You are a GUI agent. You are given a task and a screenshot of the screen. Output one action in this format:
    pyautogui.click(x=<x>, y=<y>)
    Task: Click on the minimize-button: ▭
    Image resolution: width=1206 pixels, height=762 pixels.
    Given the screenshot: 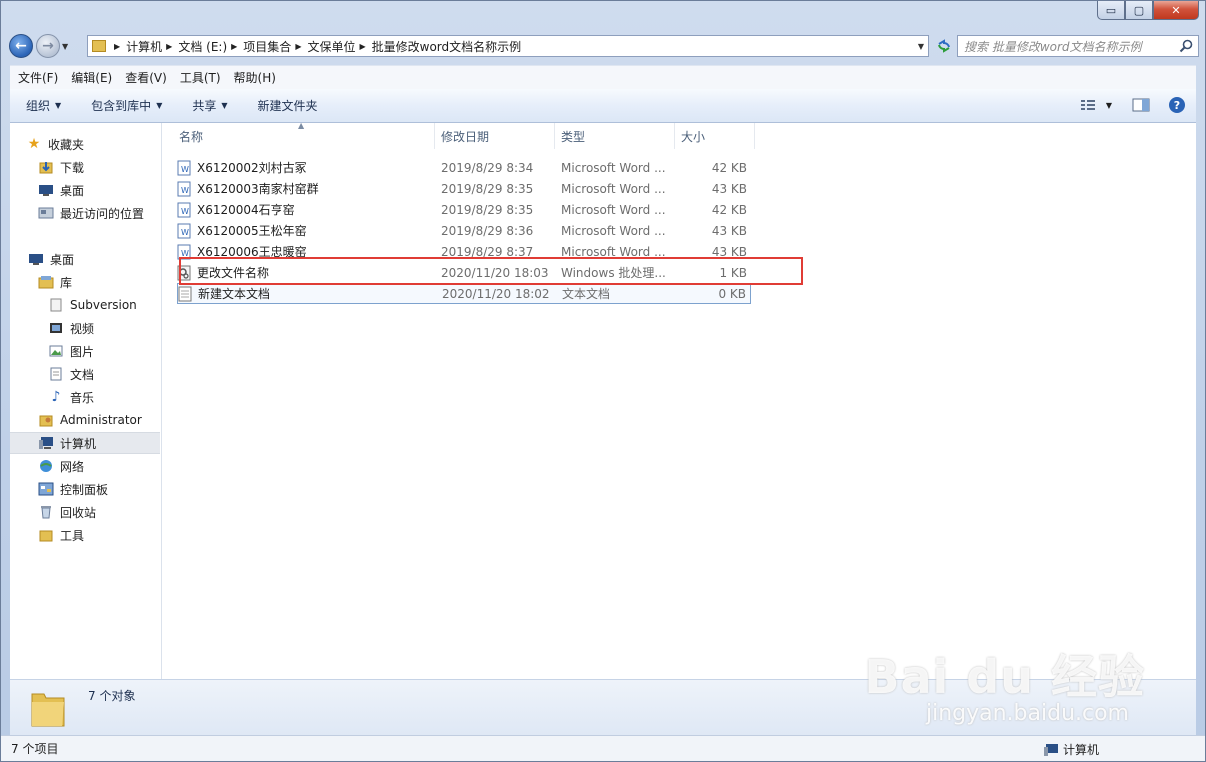 What is the action you would take?
    pyautogui.click(x=1111, y=10)
    